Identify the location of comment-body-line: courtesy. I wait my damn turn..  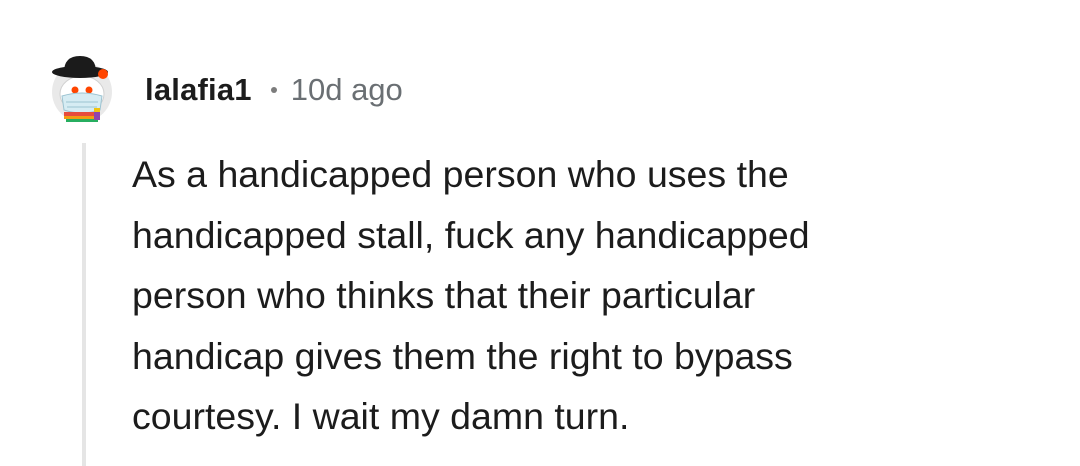
(381, 416).